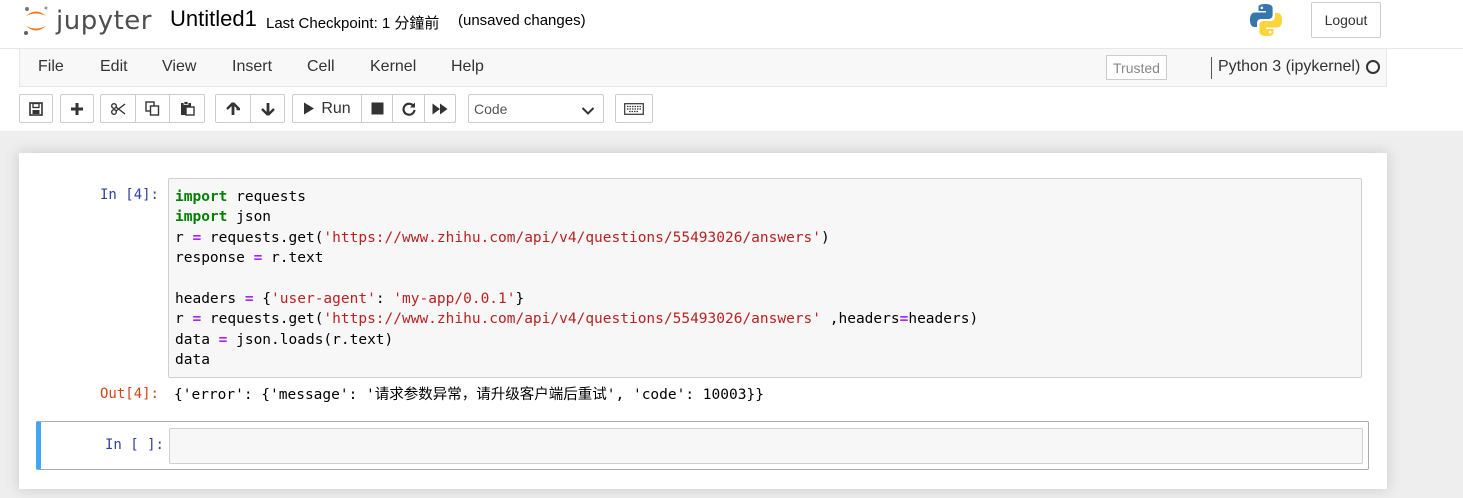  Describe the element at coordinates (114, 67) in the screenshot. I see `menu-edit: Edit` at that location.